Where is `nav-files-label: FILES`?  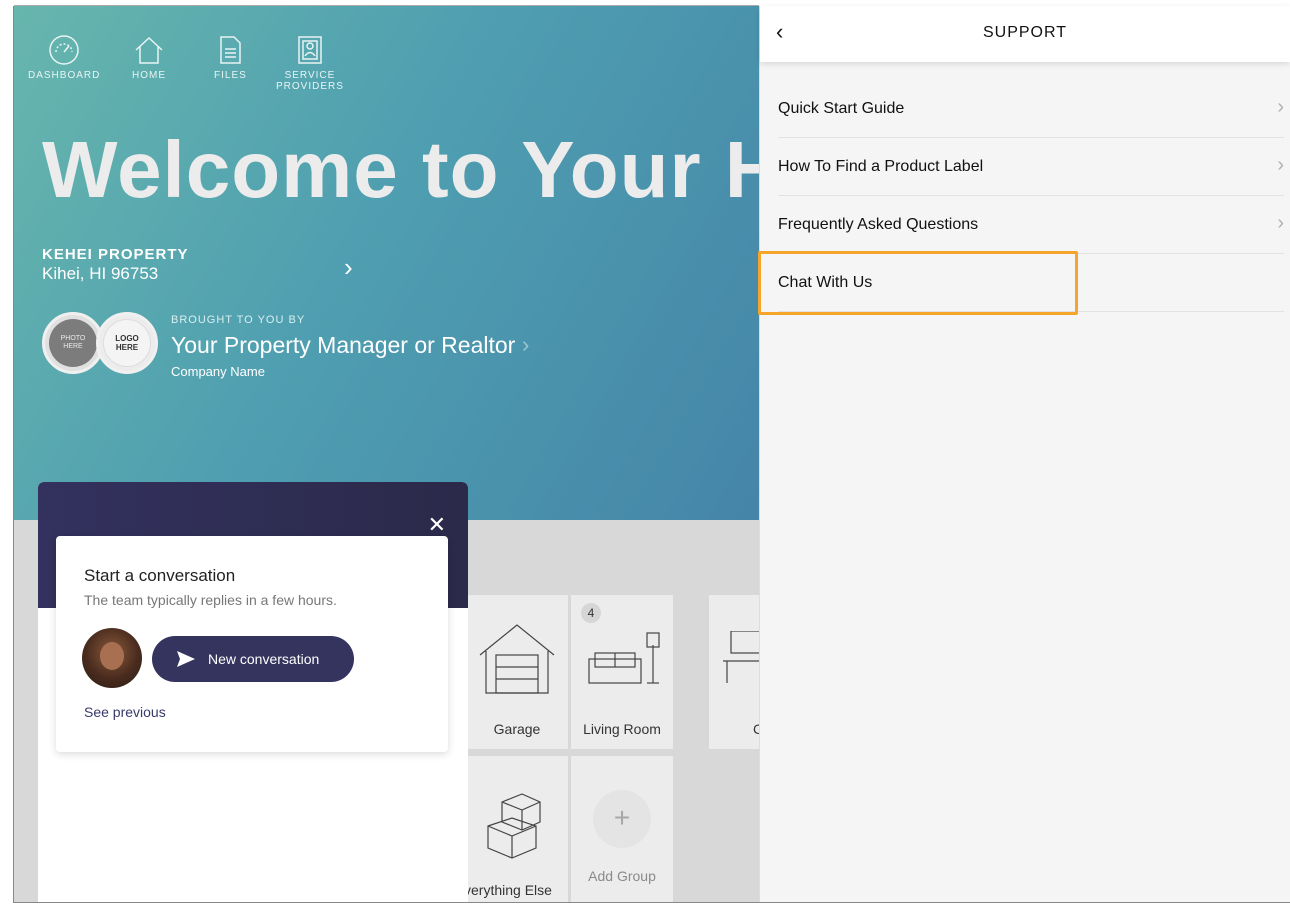 nav-files-label: FILES is located at coordinates (230, 75).